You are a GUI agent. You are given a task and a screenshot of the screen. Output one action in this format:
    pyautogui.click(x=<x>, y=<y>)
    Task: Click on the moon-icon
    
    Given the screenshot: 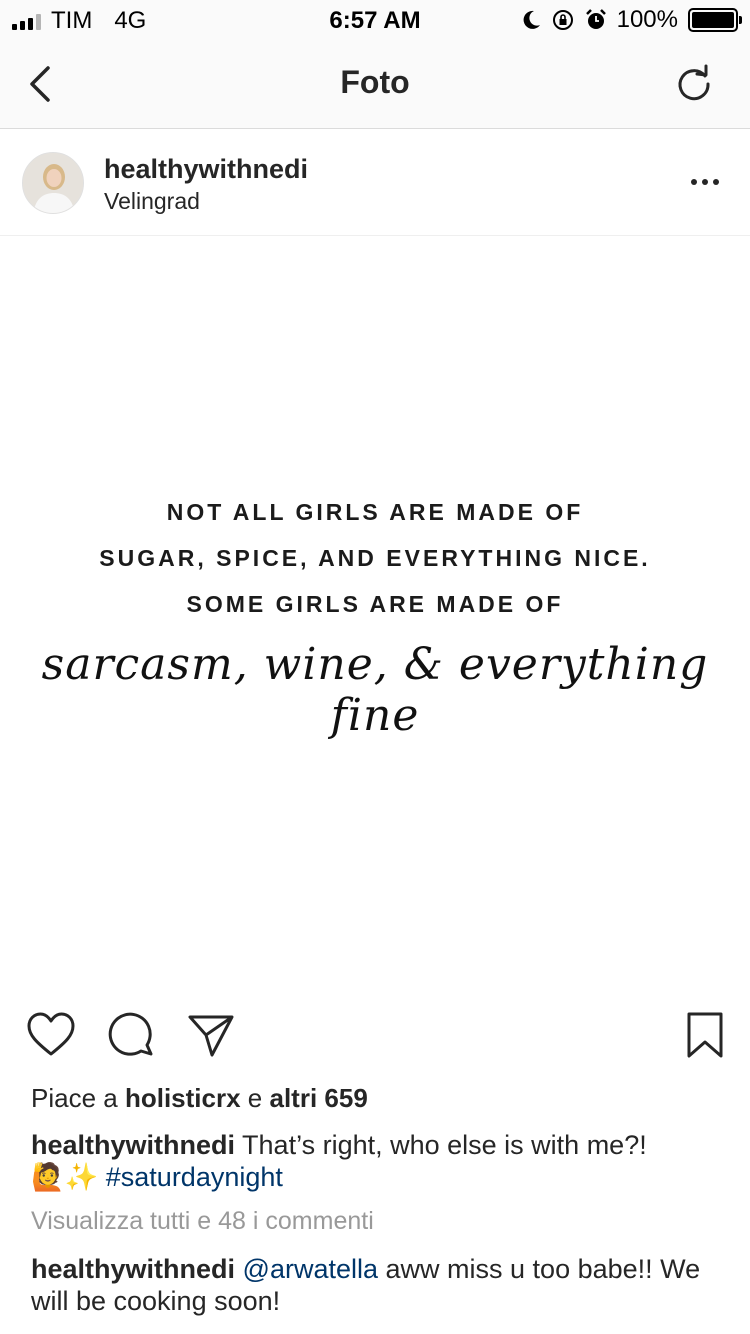 What is the action you would take?
    pyautogui.click(x=531, y=19)
    